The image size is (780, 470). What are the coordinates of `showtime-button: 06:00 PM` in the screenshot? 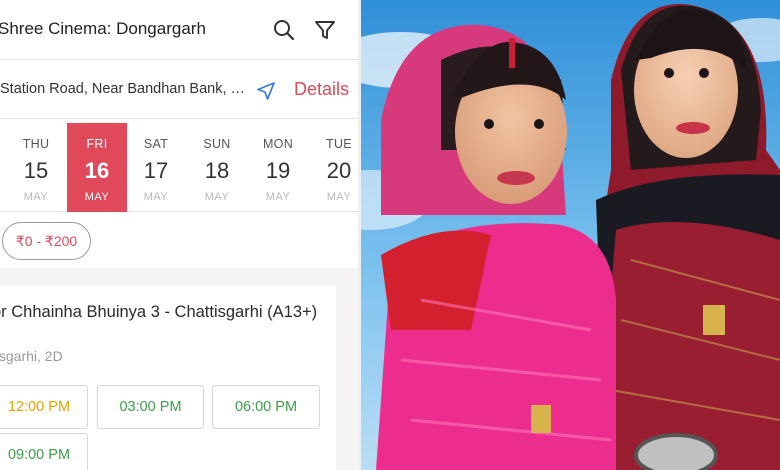 It's located at (266, 407).